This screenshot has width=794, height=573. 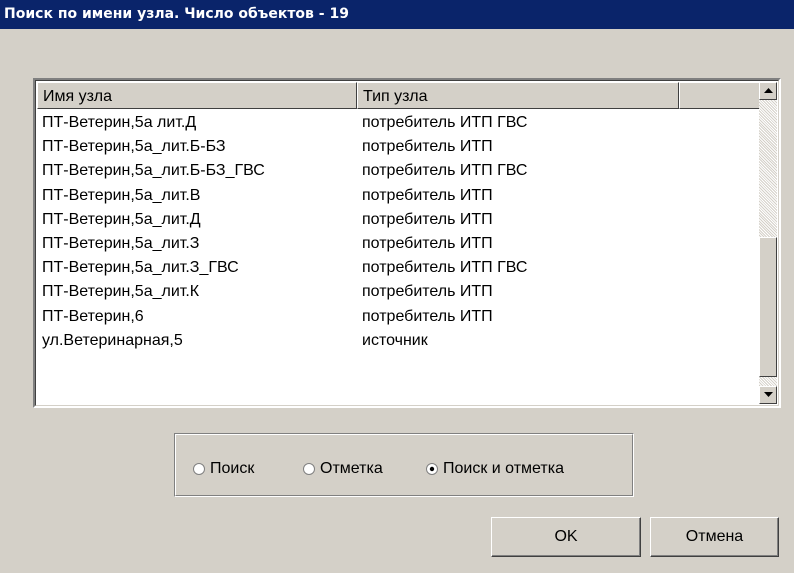 I want to click on list-item: ул.Ветеринарная,5 источник, so click(x=396, y=342).